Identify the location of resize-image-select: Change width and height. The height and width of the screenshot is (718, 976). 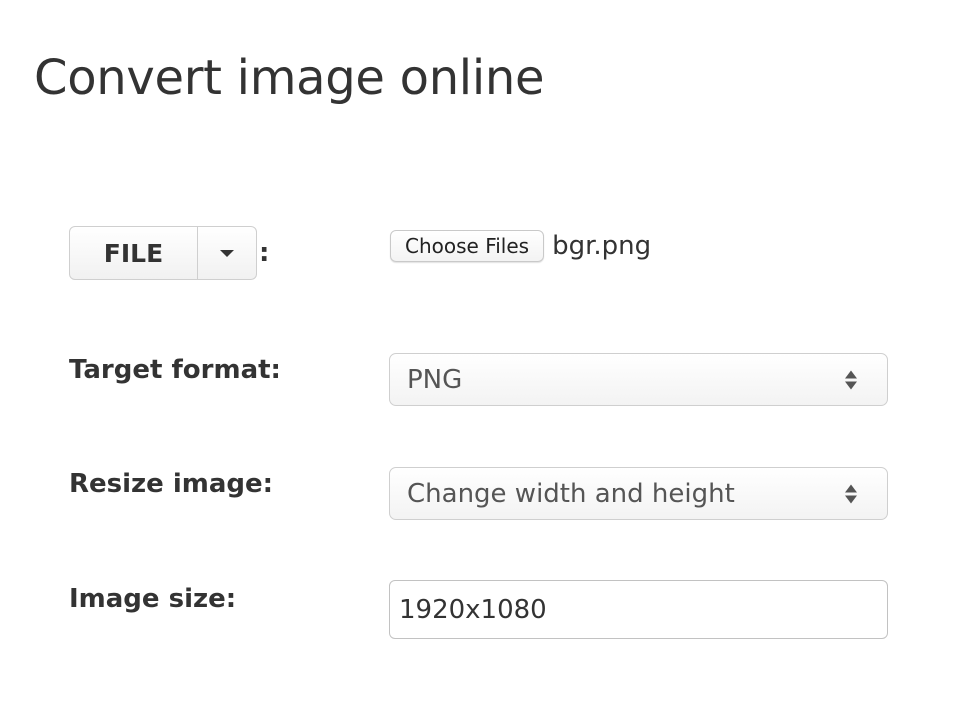
(638, 493).